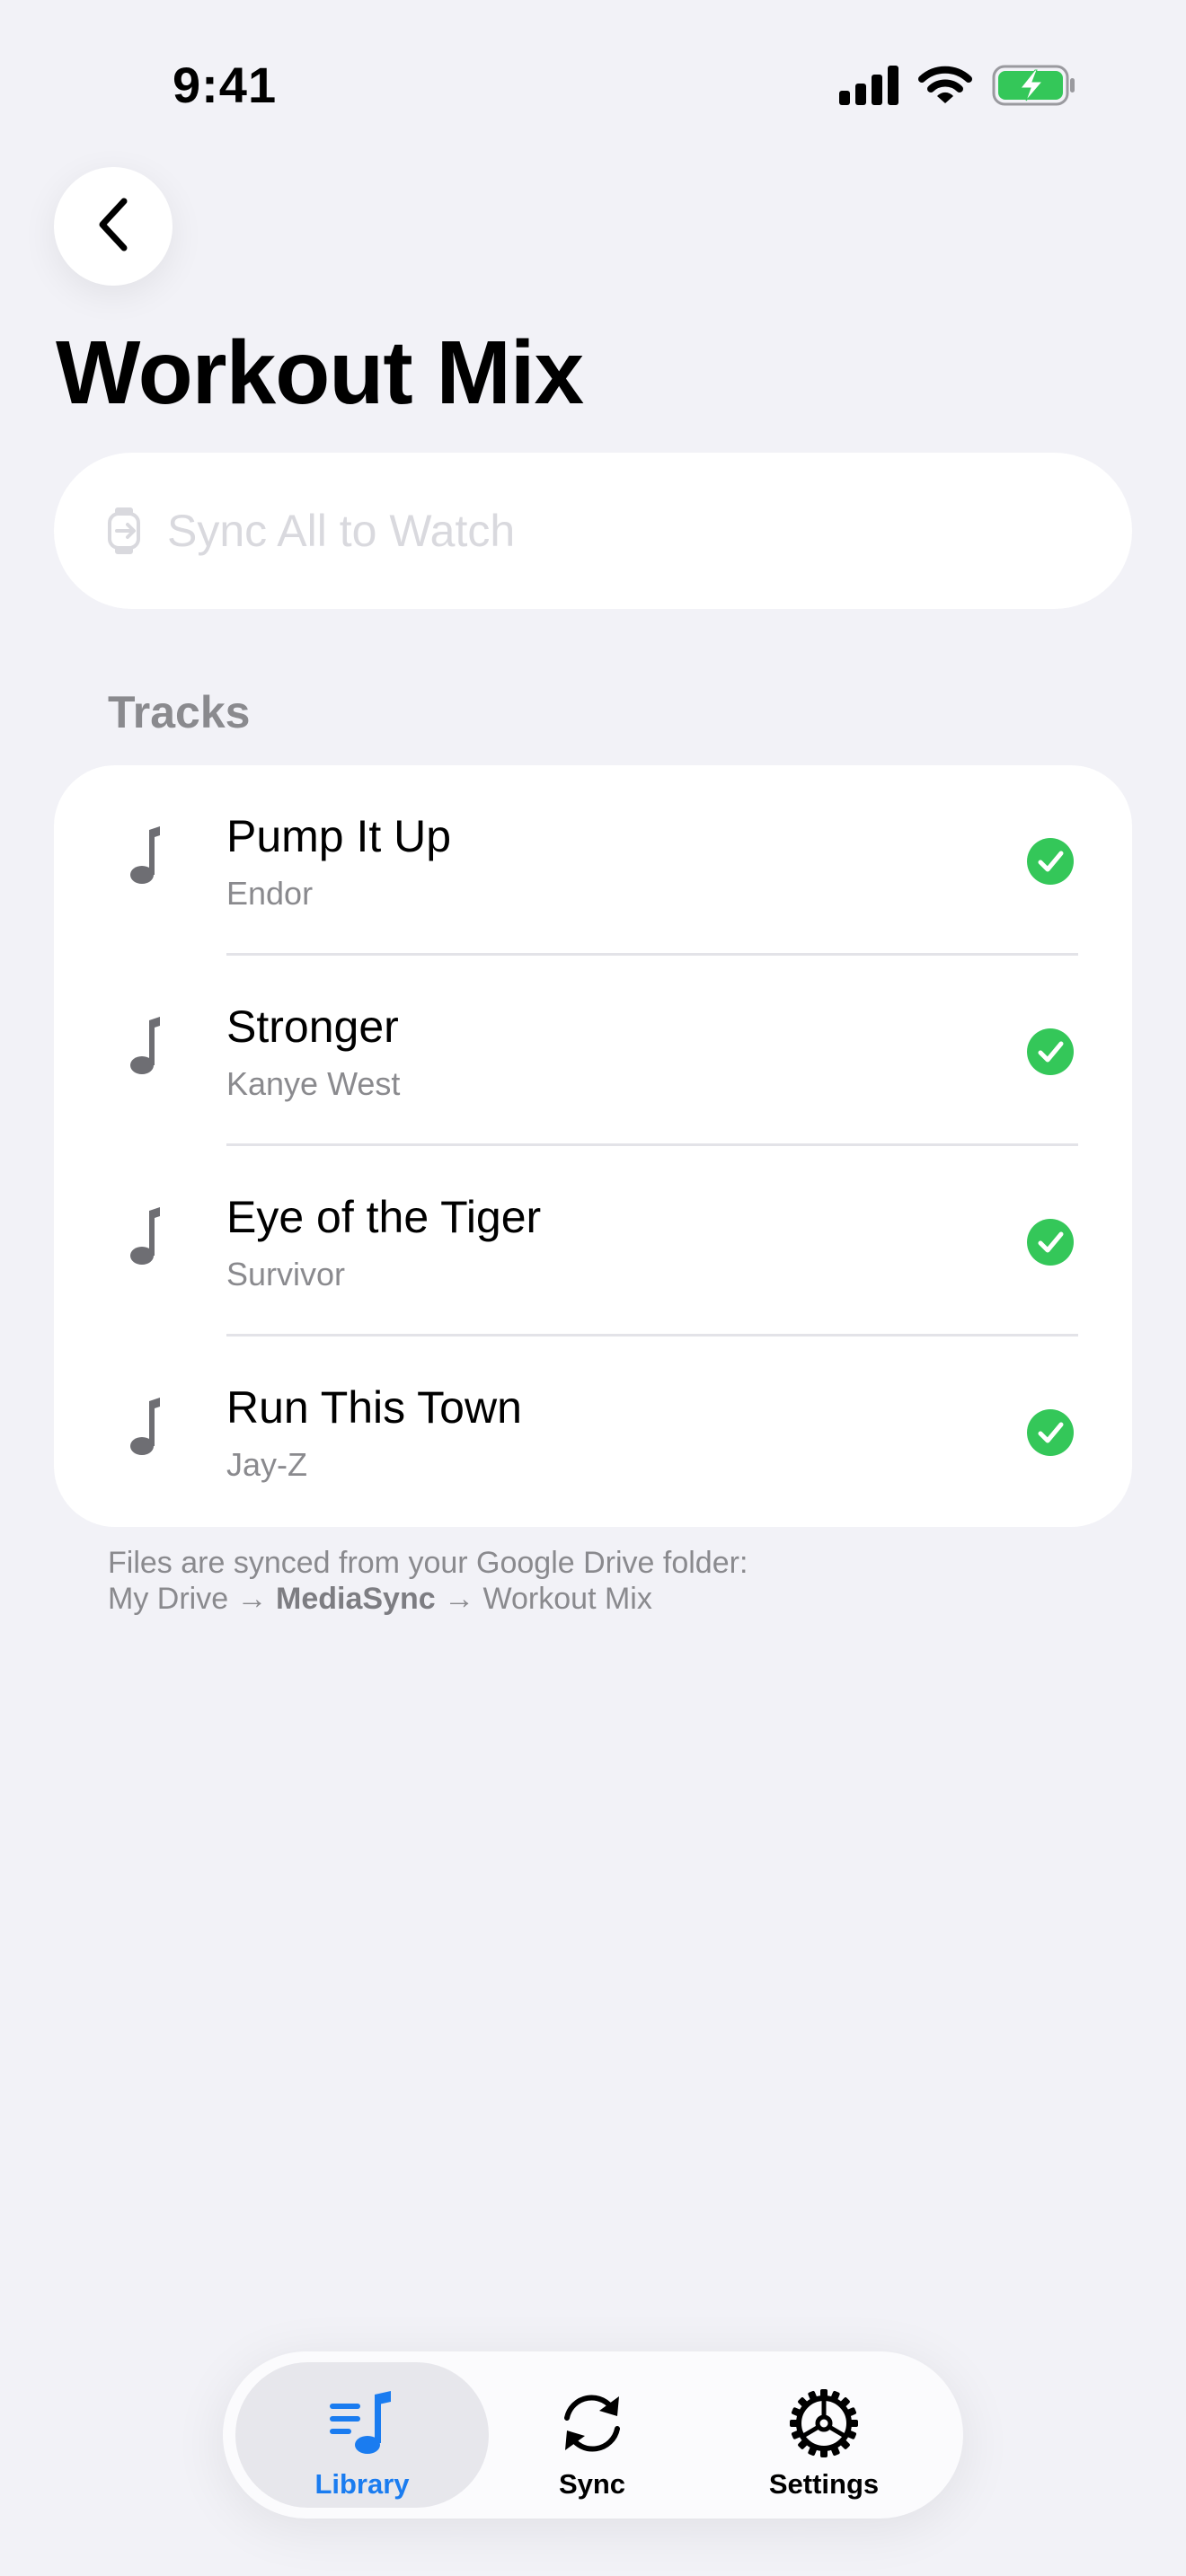  I want to click on tab-sync: Sync, so click(592, 2435).